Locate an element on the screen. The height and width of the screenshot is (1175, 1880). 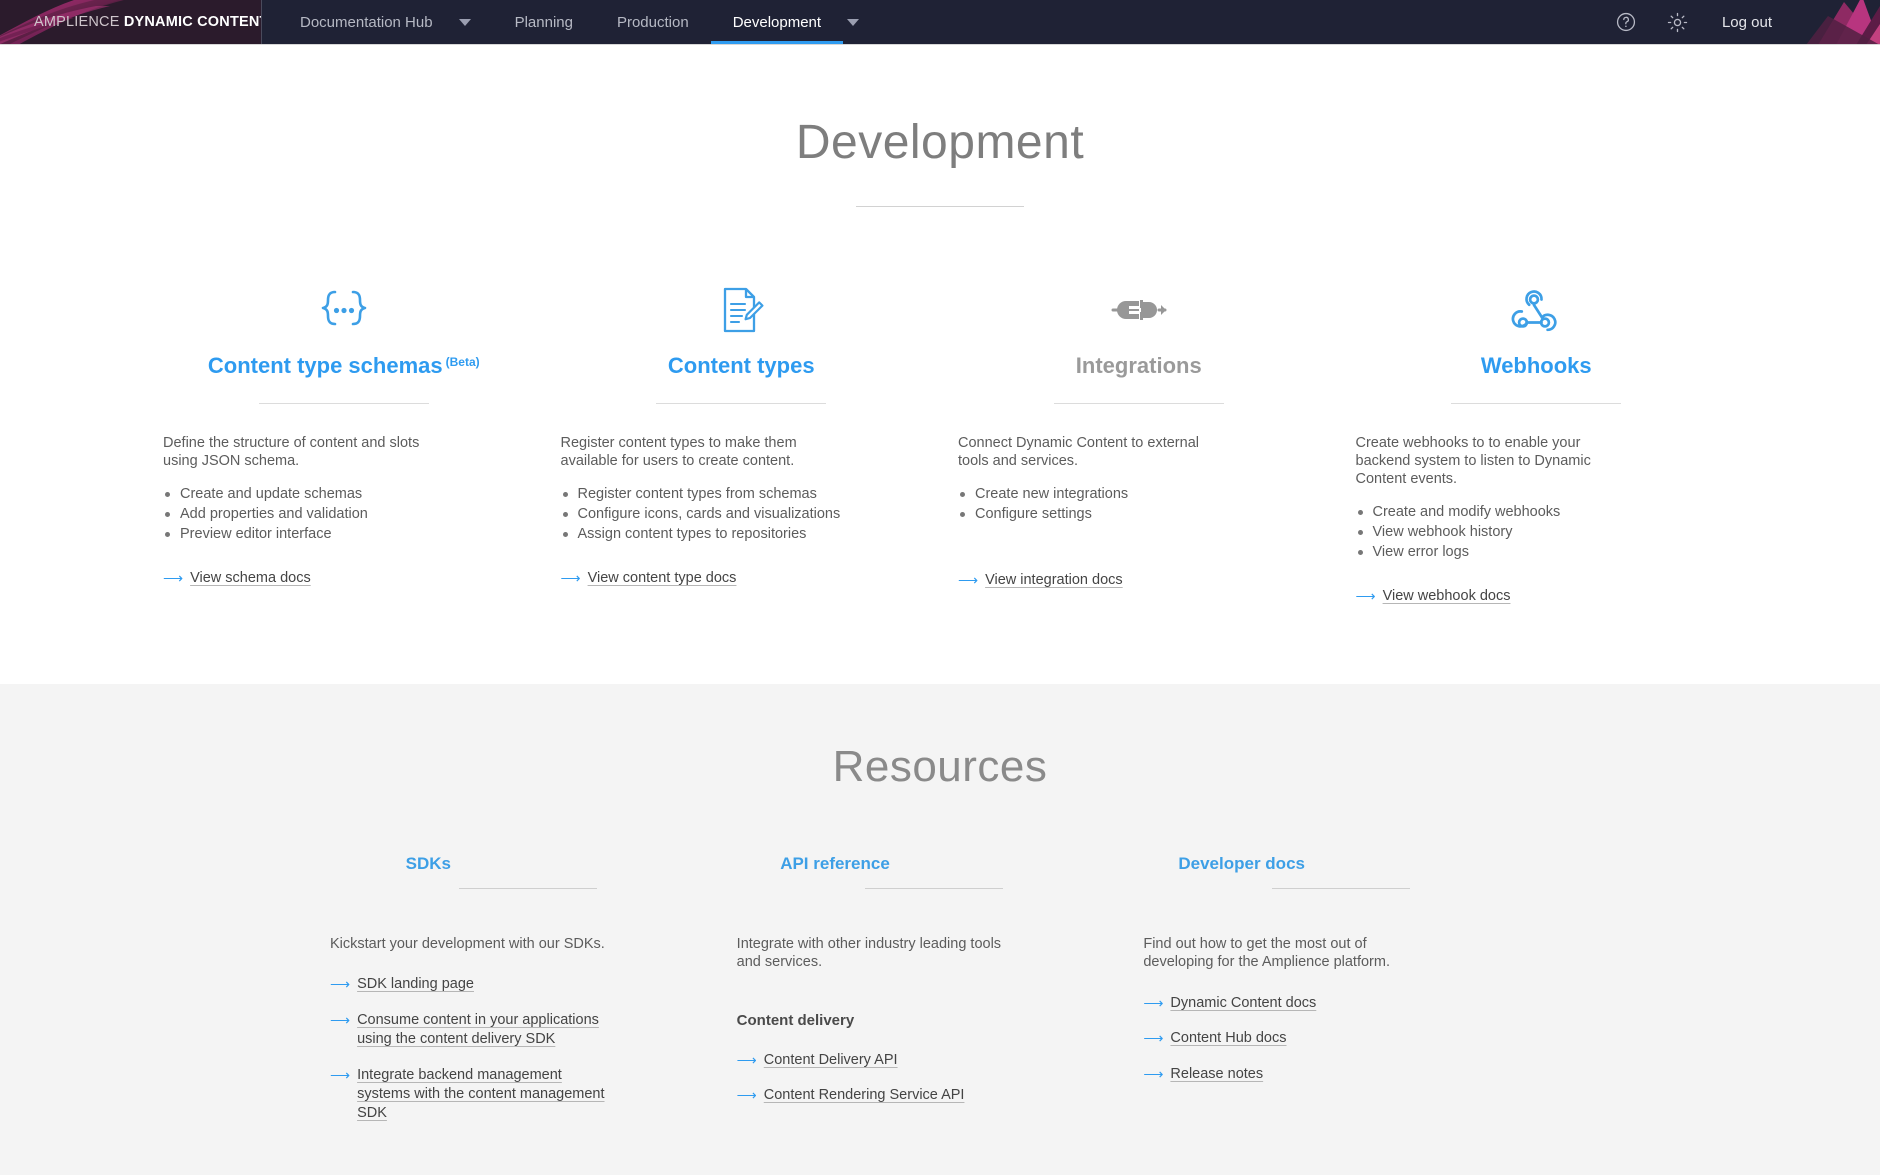
webhook-nodes-icon is located at coordinates (1534, 310).